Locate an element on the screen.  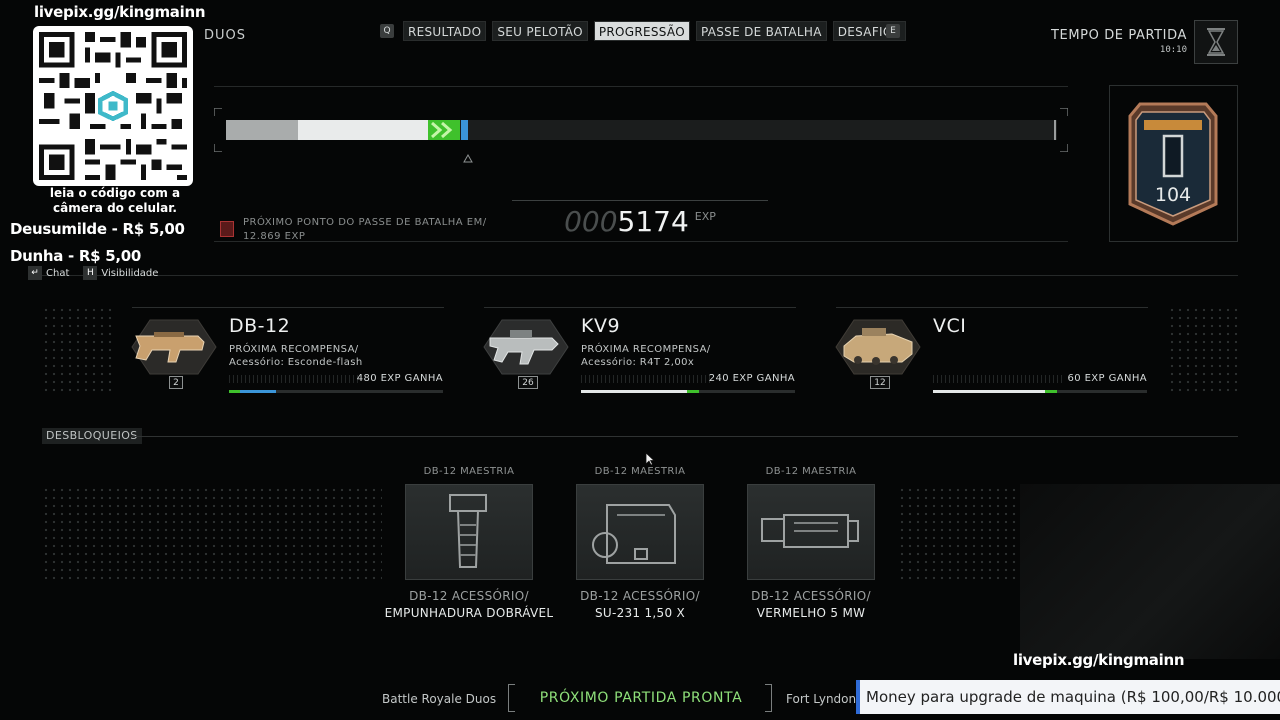
unlock-name: VERMELHO 5 MW is located at coordinates (811, 613).